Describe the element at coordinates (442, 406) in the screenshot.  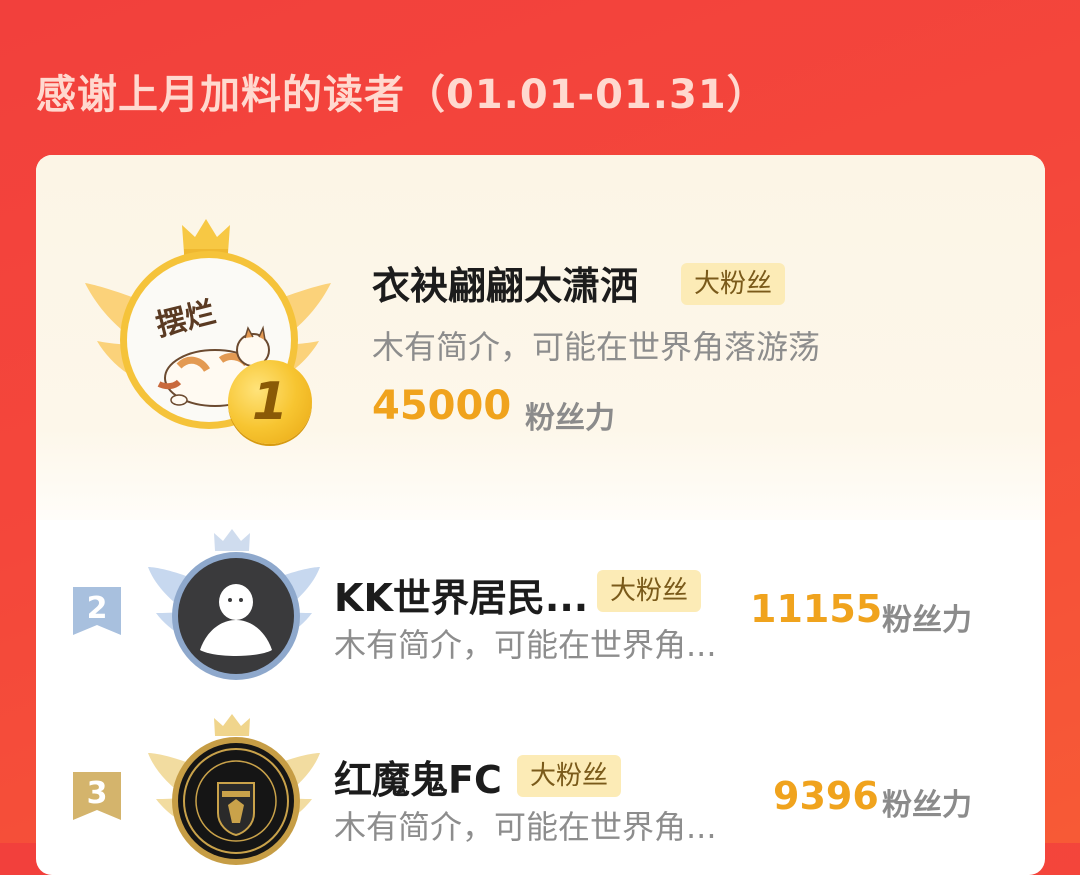
I see `fan-power-score: 45000` at that location.